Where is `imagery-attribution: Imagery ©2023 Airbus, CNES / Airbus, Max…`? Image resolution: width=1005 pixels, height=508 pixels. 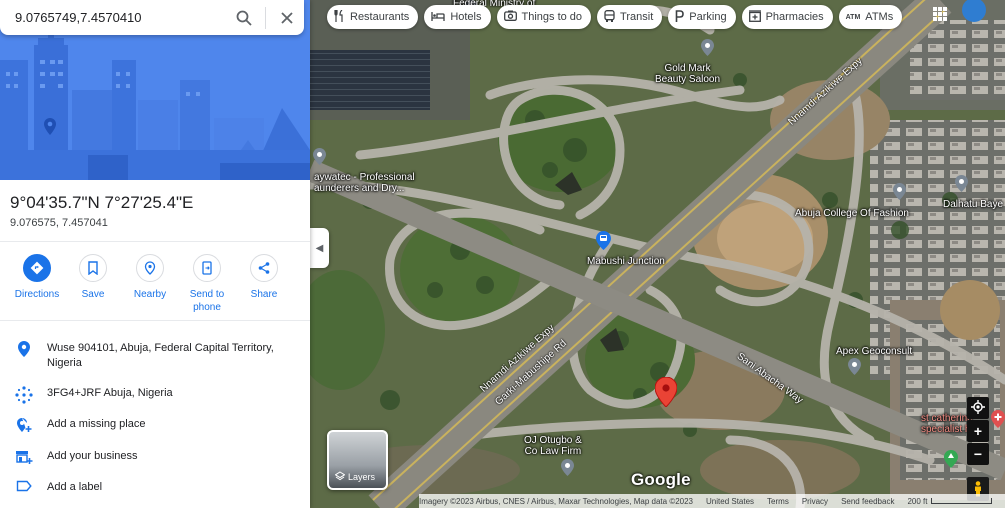 imagery-attribution: Imagery ©2023 Airbus, CNES / Airbus, Max… is located at coordinates (556, 501).